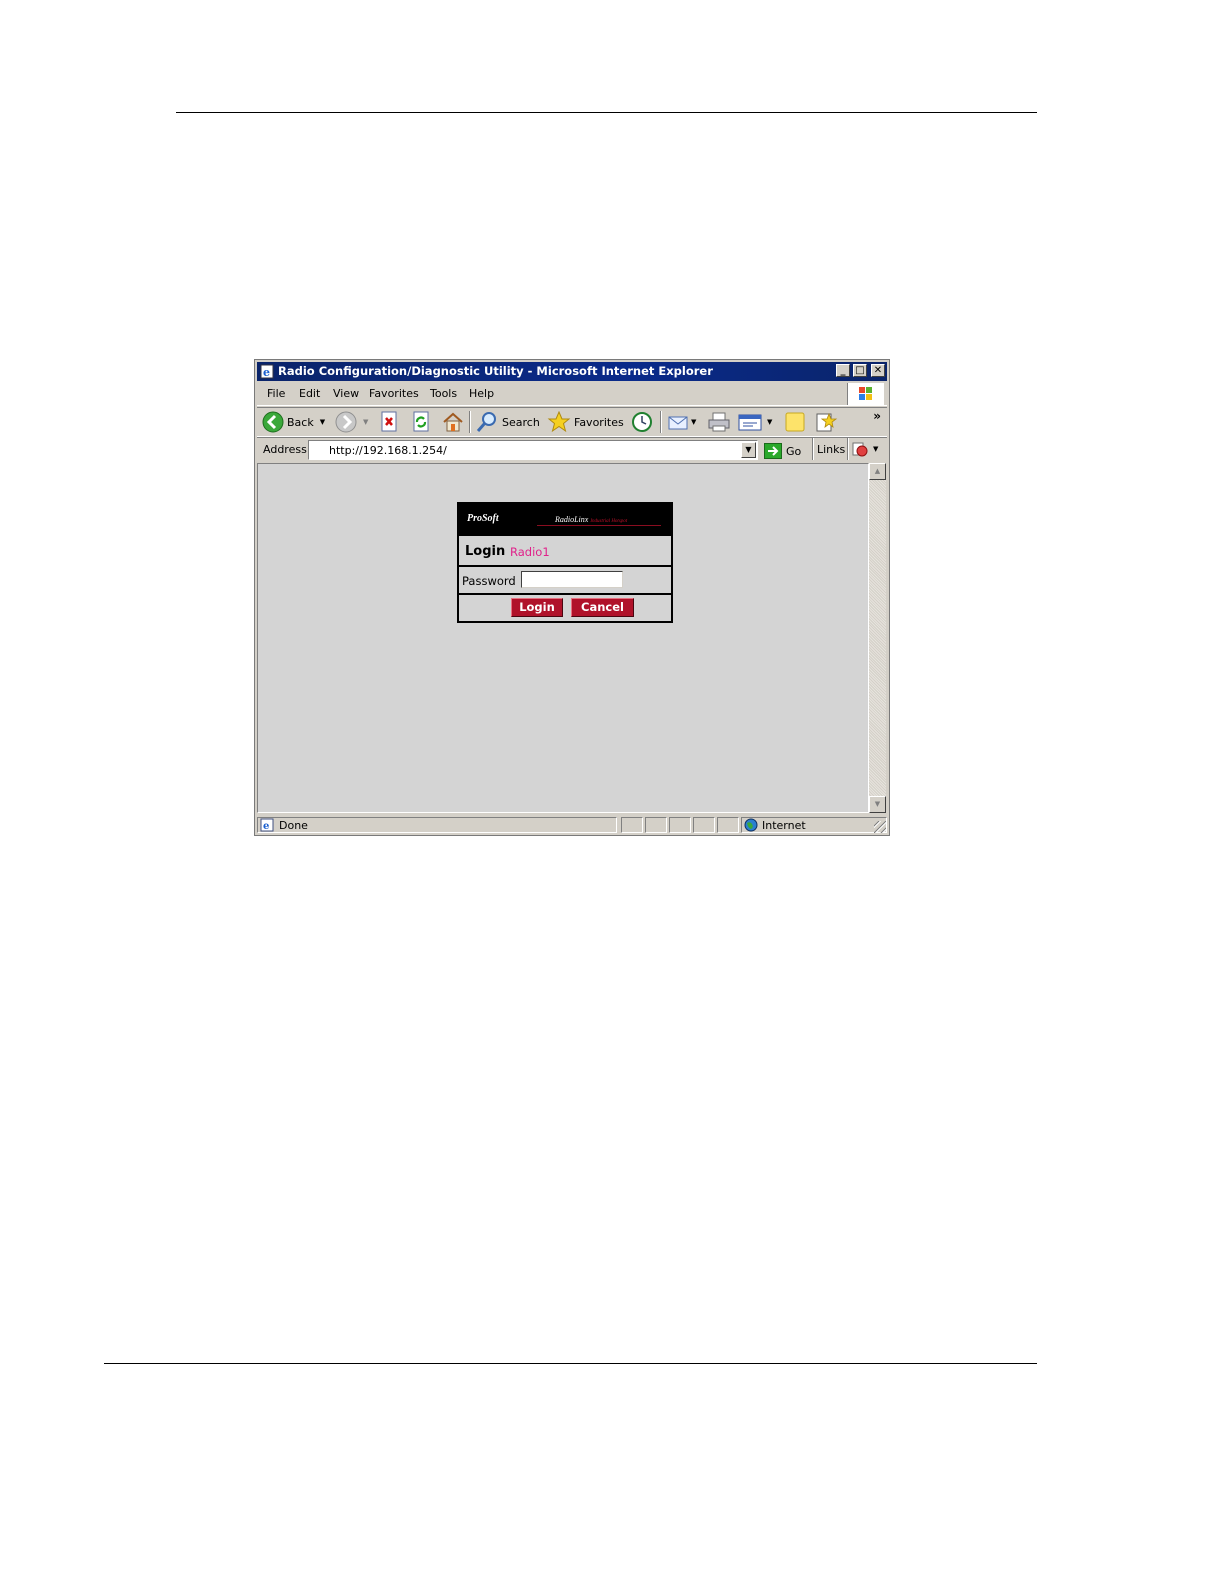  I want to click on links-tool-icon, so click(860, 449).